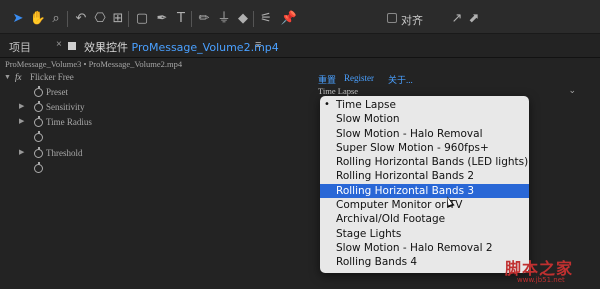 This screenshot has width=600, height=289. What do you see at coordinates (405, 190) in the screenshot?
I see `dropdown-option-label: Rolling Horizontal Bands 3` at bounding box center [405, 190].